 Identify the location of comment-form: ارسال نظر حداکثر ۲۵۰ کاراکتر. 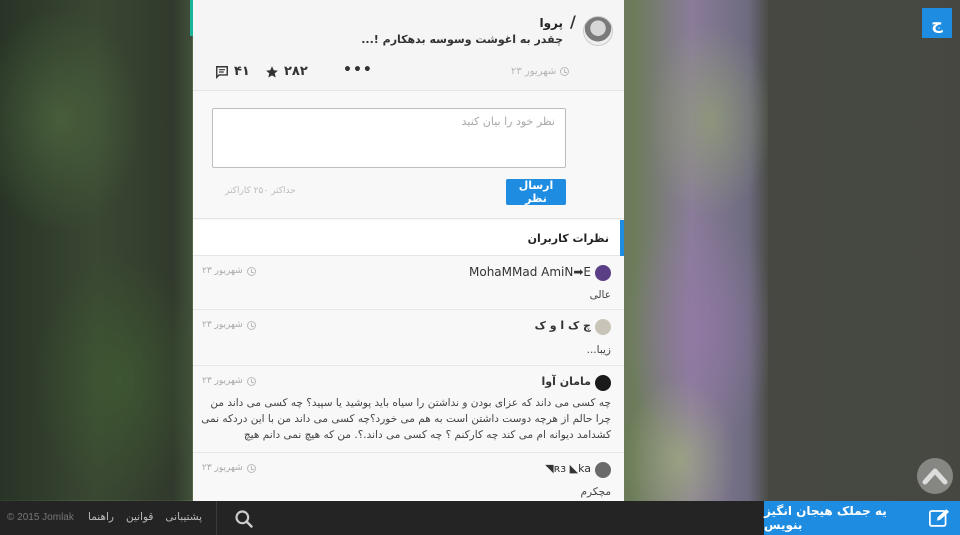
(408, 155).